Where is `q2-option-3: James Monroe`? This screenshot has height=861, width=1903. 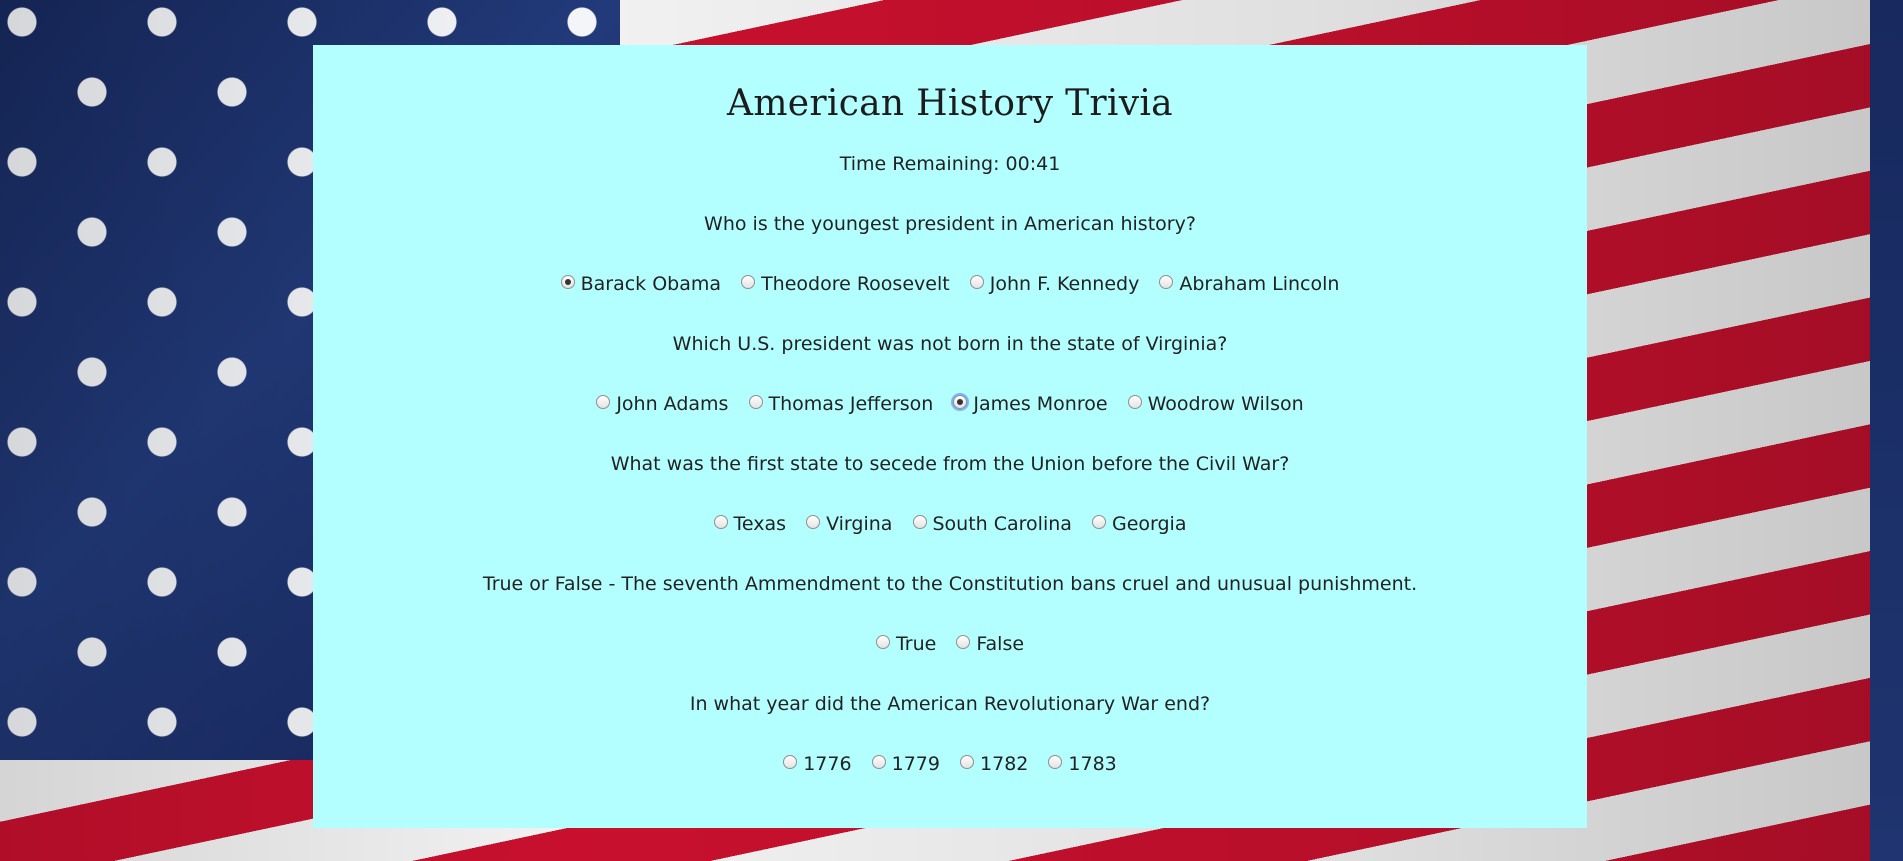
q2-option-3: James Monroe is located at coordinates (1030, 404).